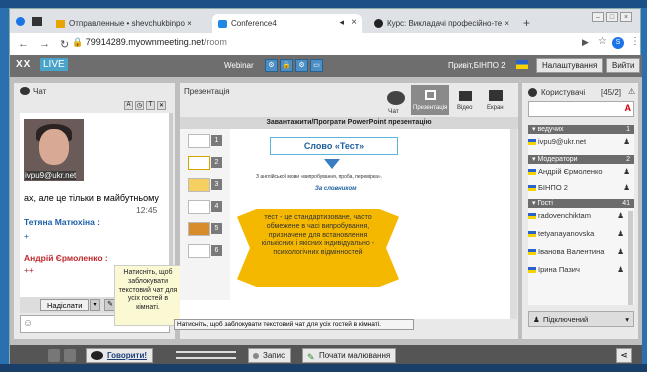  I want to click on section-label: Гості, so click(545, 203).